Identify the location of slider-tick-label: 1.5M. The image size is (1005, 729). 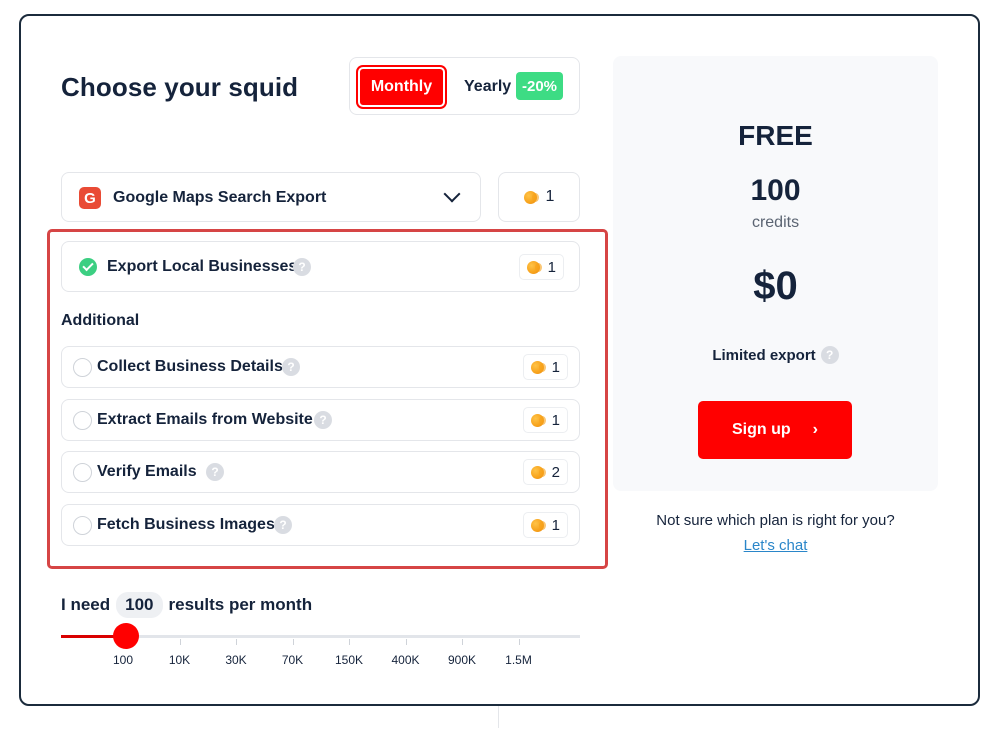
(518, 660).